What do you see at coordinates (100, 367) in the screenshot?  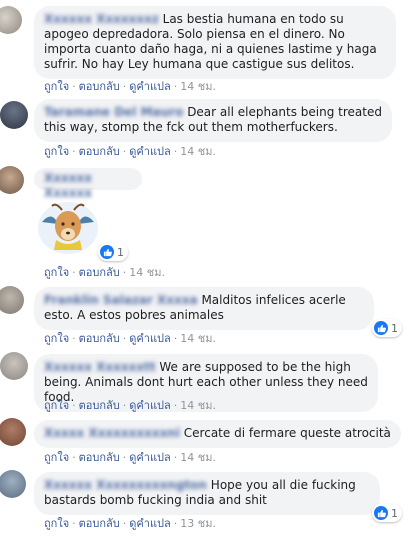 I see `commenter-name: Xxxxxx Xxxxxxtt` at bounding box center [100, 367].